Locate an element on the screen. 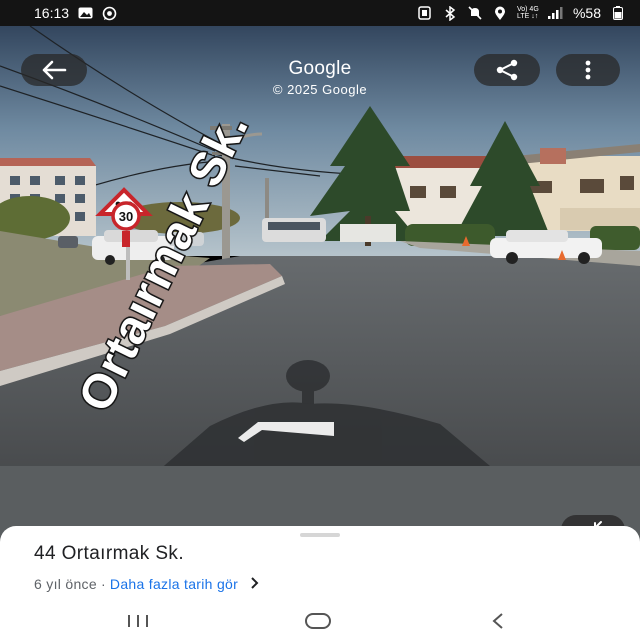 The width and height of the screenshot is (640, 640). share-icon is located at coordinates (507, 70).